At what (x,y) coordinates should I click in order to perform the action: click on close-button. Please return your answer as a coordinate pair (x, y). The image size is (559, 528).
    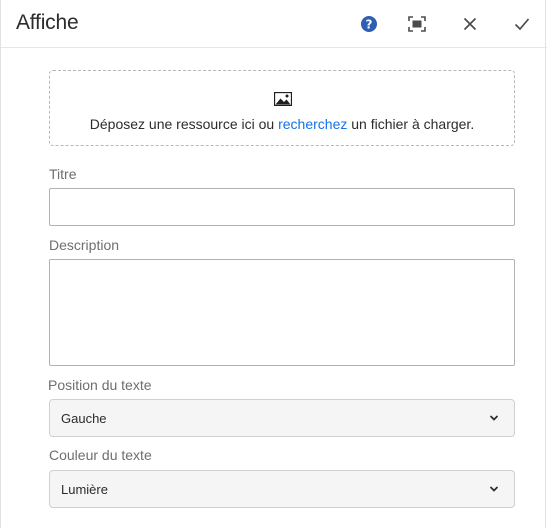
    Looking at the image, I should click on (470, 24).